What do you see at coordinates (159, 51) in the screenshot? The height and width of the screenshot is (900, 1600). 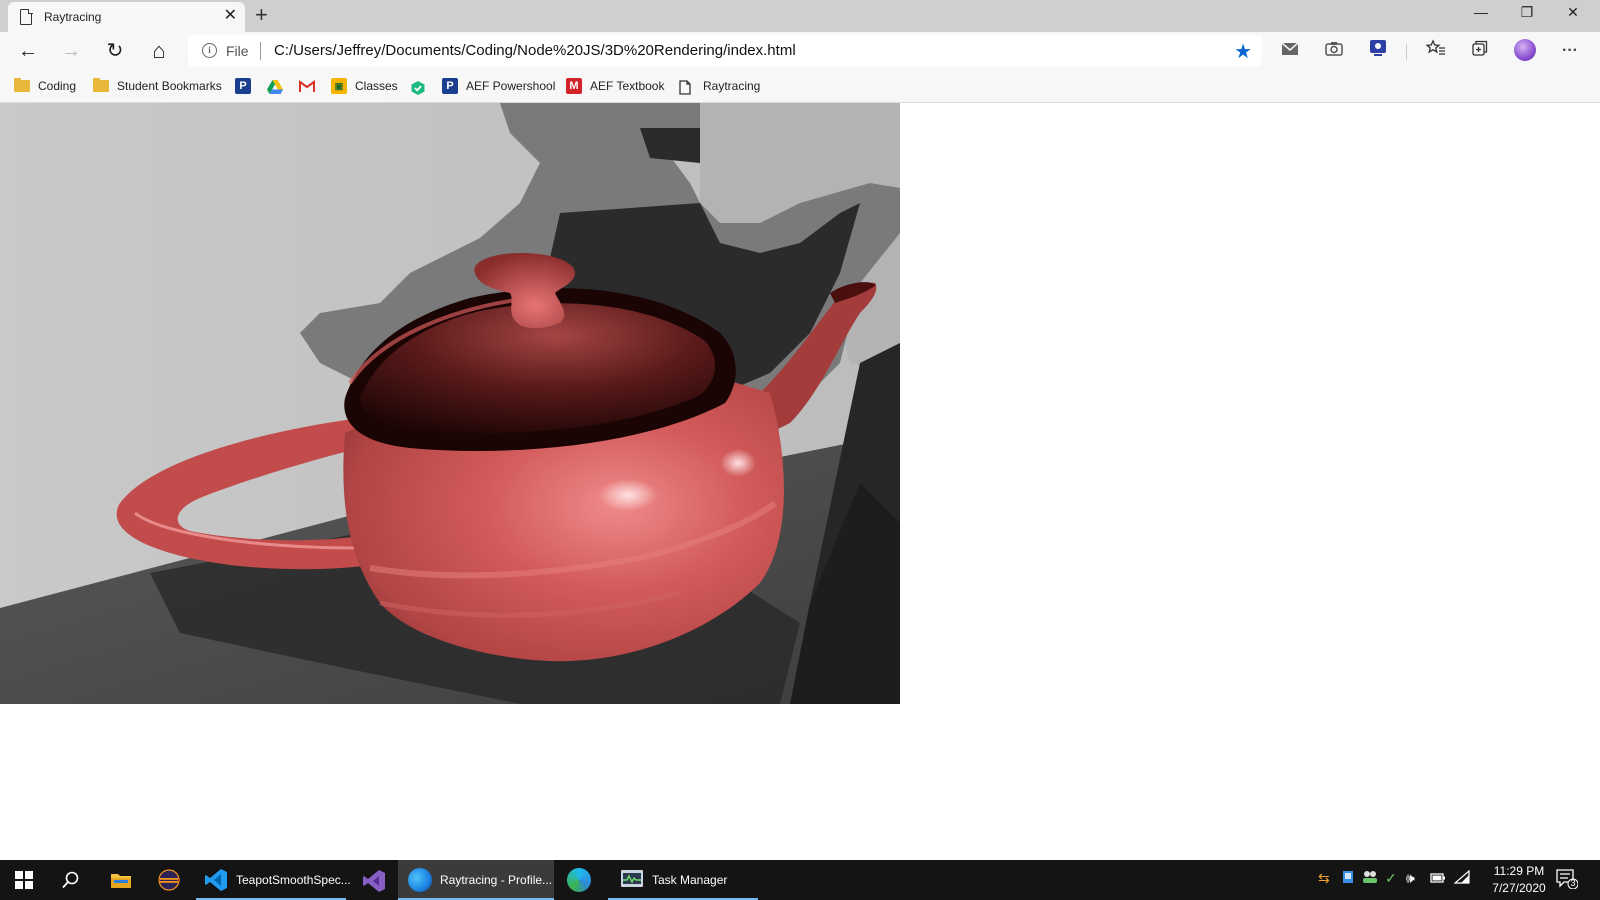 I see `home-button: ⌂` at bounding box center [159, 51].